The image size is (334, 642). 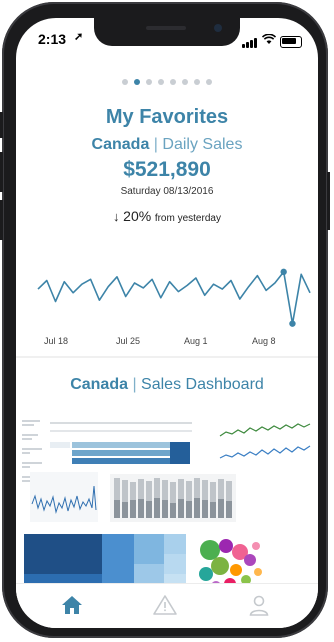 What do you see at coordinates (1, 172) in the screenshot?
I see `volume-up-button` at bounding box center [1, 172].